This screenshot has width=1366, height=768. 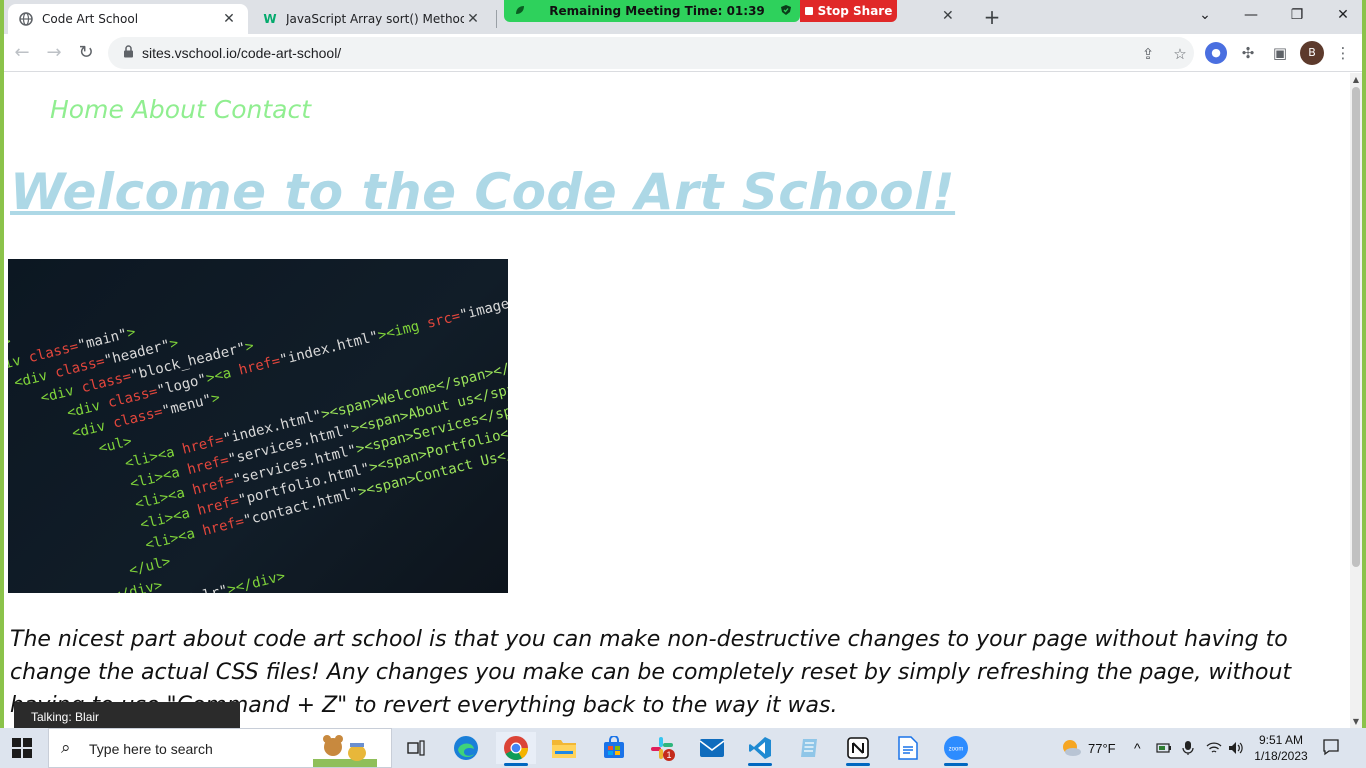 What do you see at coordinates (149, 566) in the screenshot?
I see `code-line: </ul>` at bounding box center [149, 566].